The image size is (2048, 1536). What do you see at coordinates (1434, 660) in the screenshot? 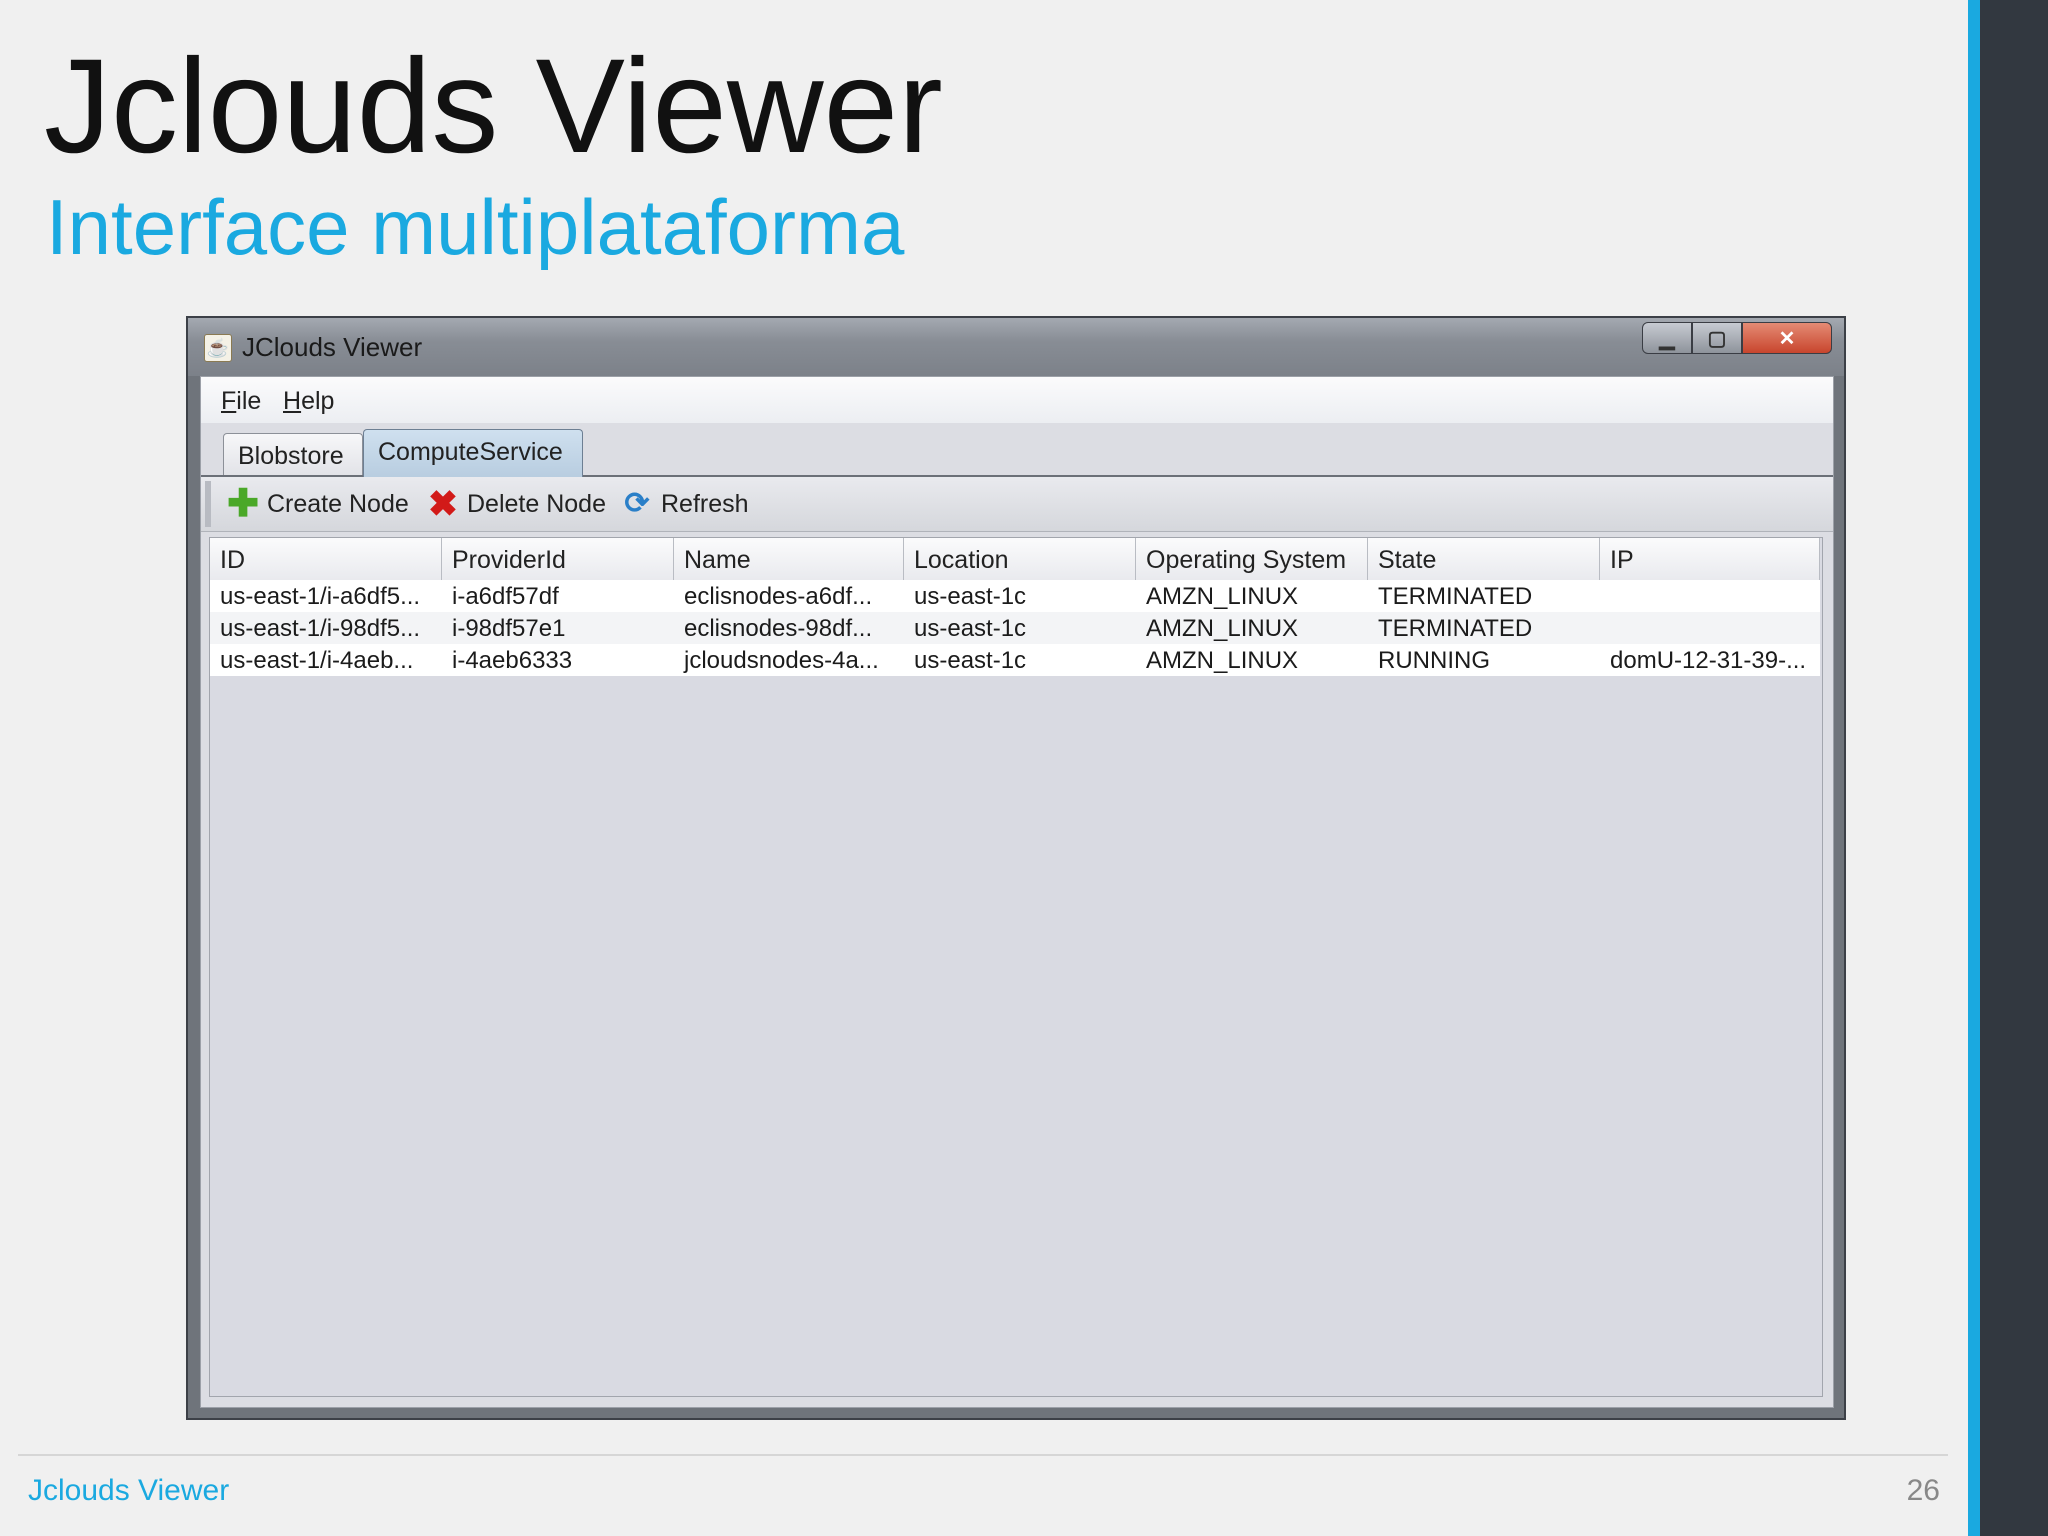
I see `cell-state: RUNNING` at bounding box center [1434, 660].